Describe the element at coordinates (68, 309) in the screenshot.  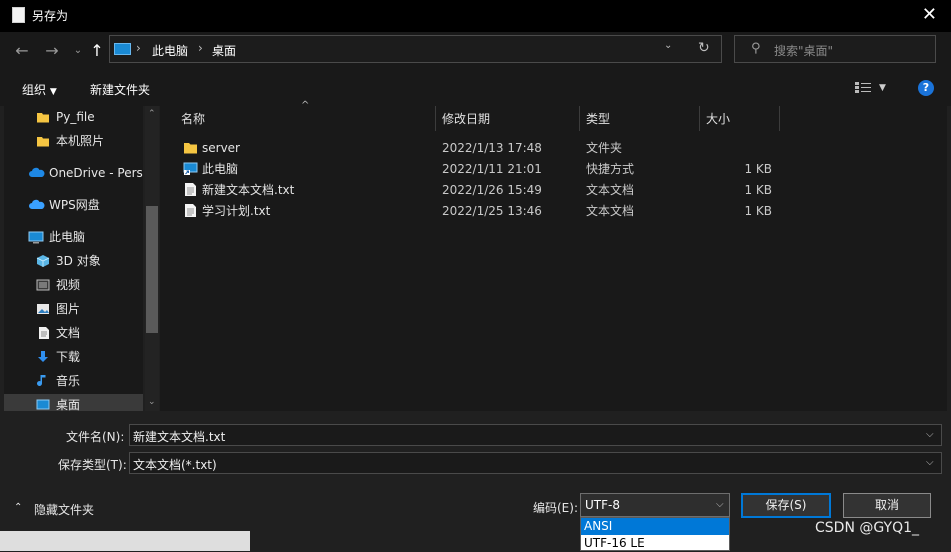
I see `sidebar-item-label: 图片` at that location.